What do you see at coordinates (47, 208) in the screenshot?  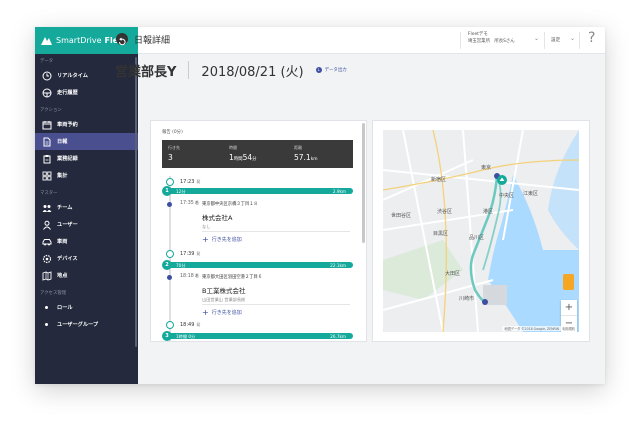 I see `team-icon` at bounding box center [47, 208].